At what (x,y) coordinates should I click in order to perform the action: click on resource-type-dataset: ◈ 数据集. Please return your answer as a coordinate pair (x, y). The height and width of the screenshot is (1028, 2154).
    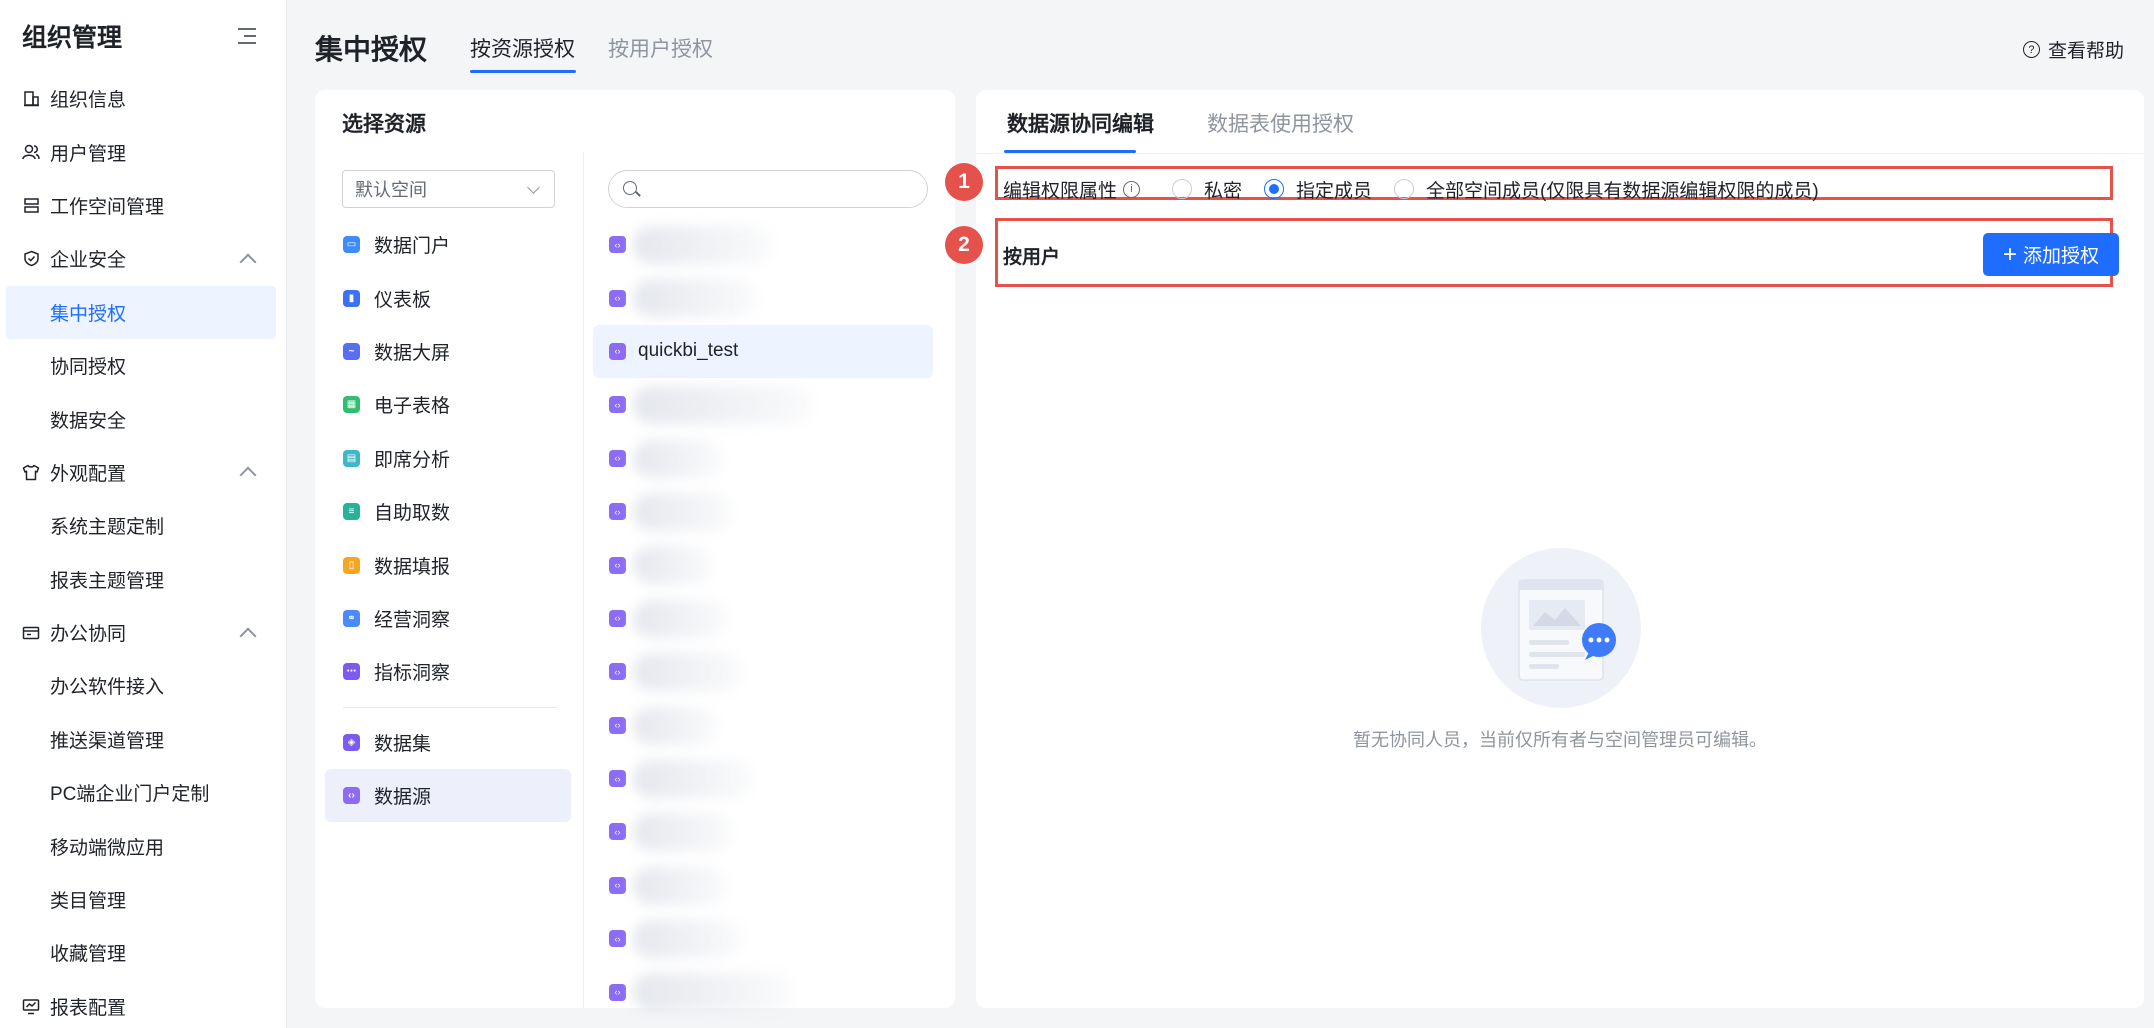
    Looking at the image, I should click on (448, 742).